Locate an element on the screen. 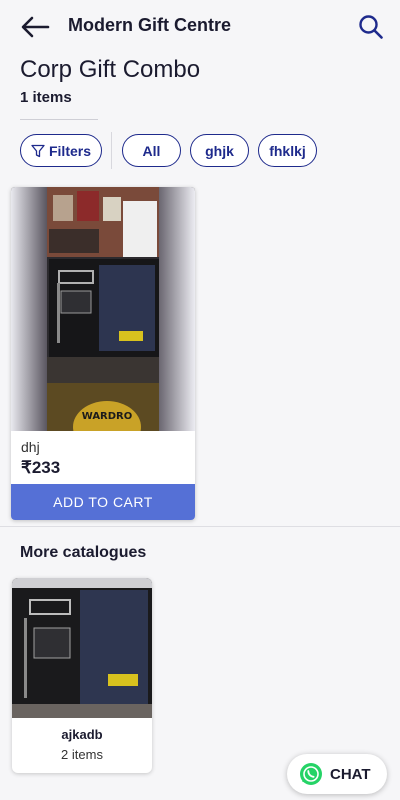 This screenshot has height=800, width=400. add-to-cart-button: ADD TO CART is located at coordinates (103, 502).